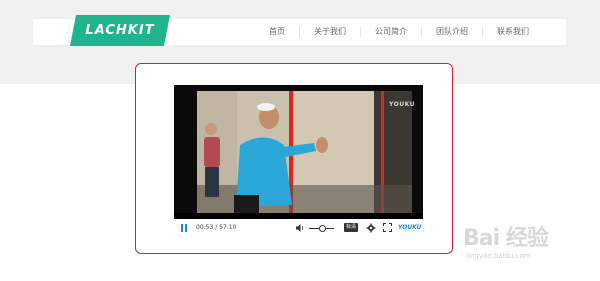  What do you see at coordinates (185, 228) in the screenshot?
I see `pause-button` at bounding box center [185, 228].